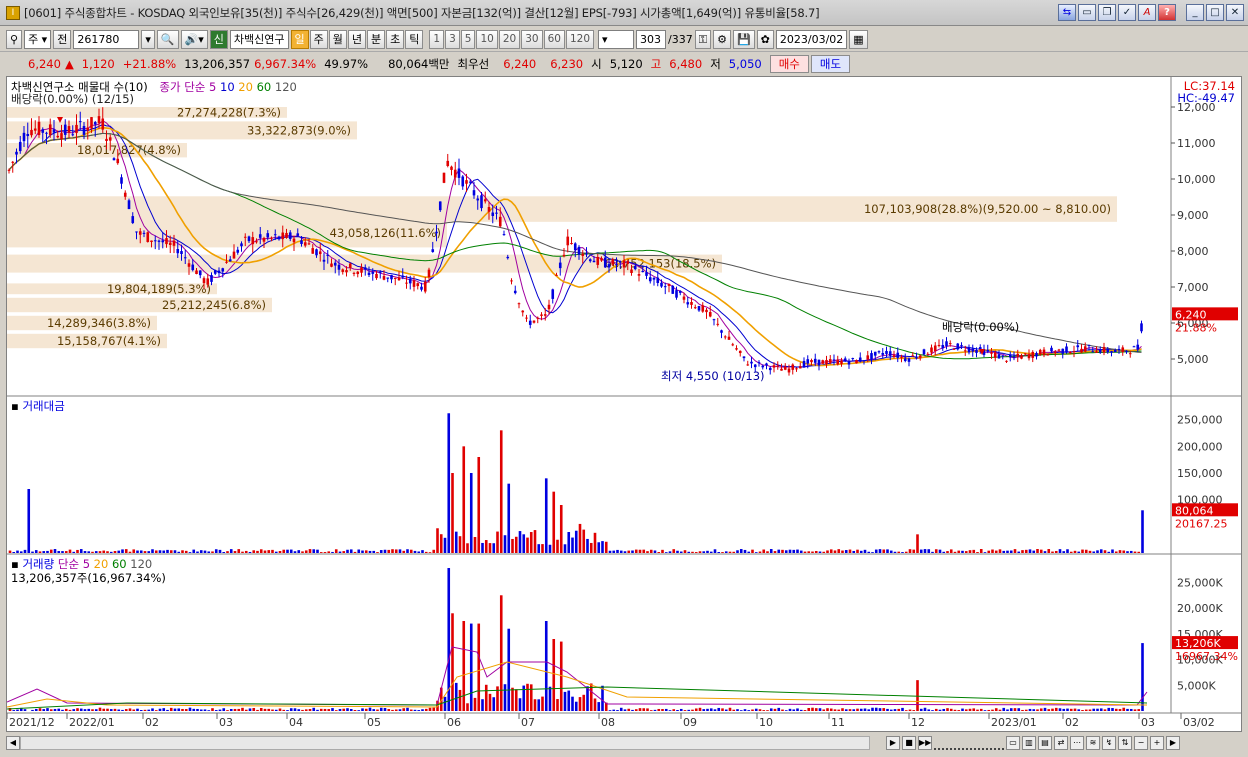 This screenshot has height=757, width=1248. What do you see at coordinates (374, 722) in the screenshot?
I see `x-axis-label: 05` at bounding box center [374, 722].